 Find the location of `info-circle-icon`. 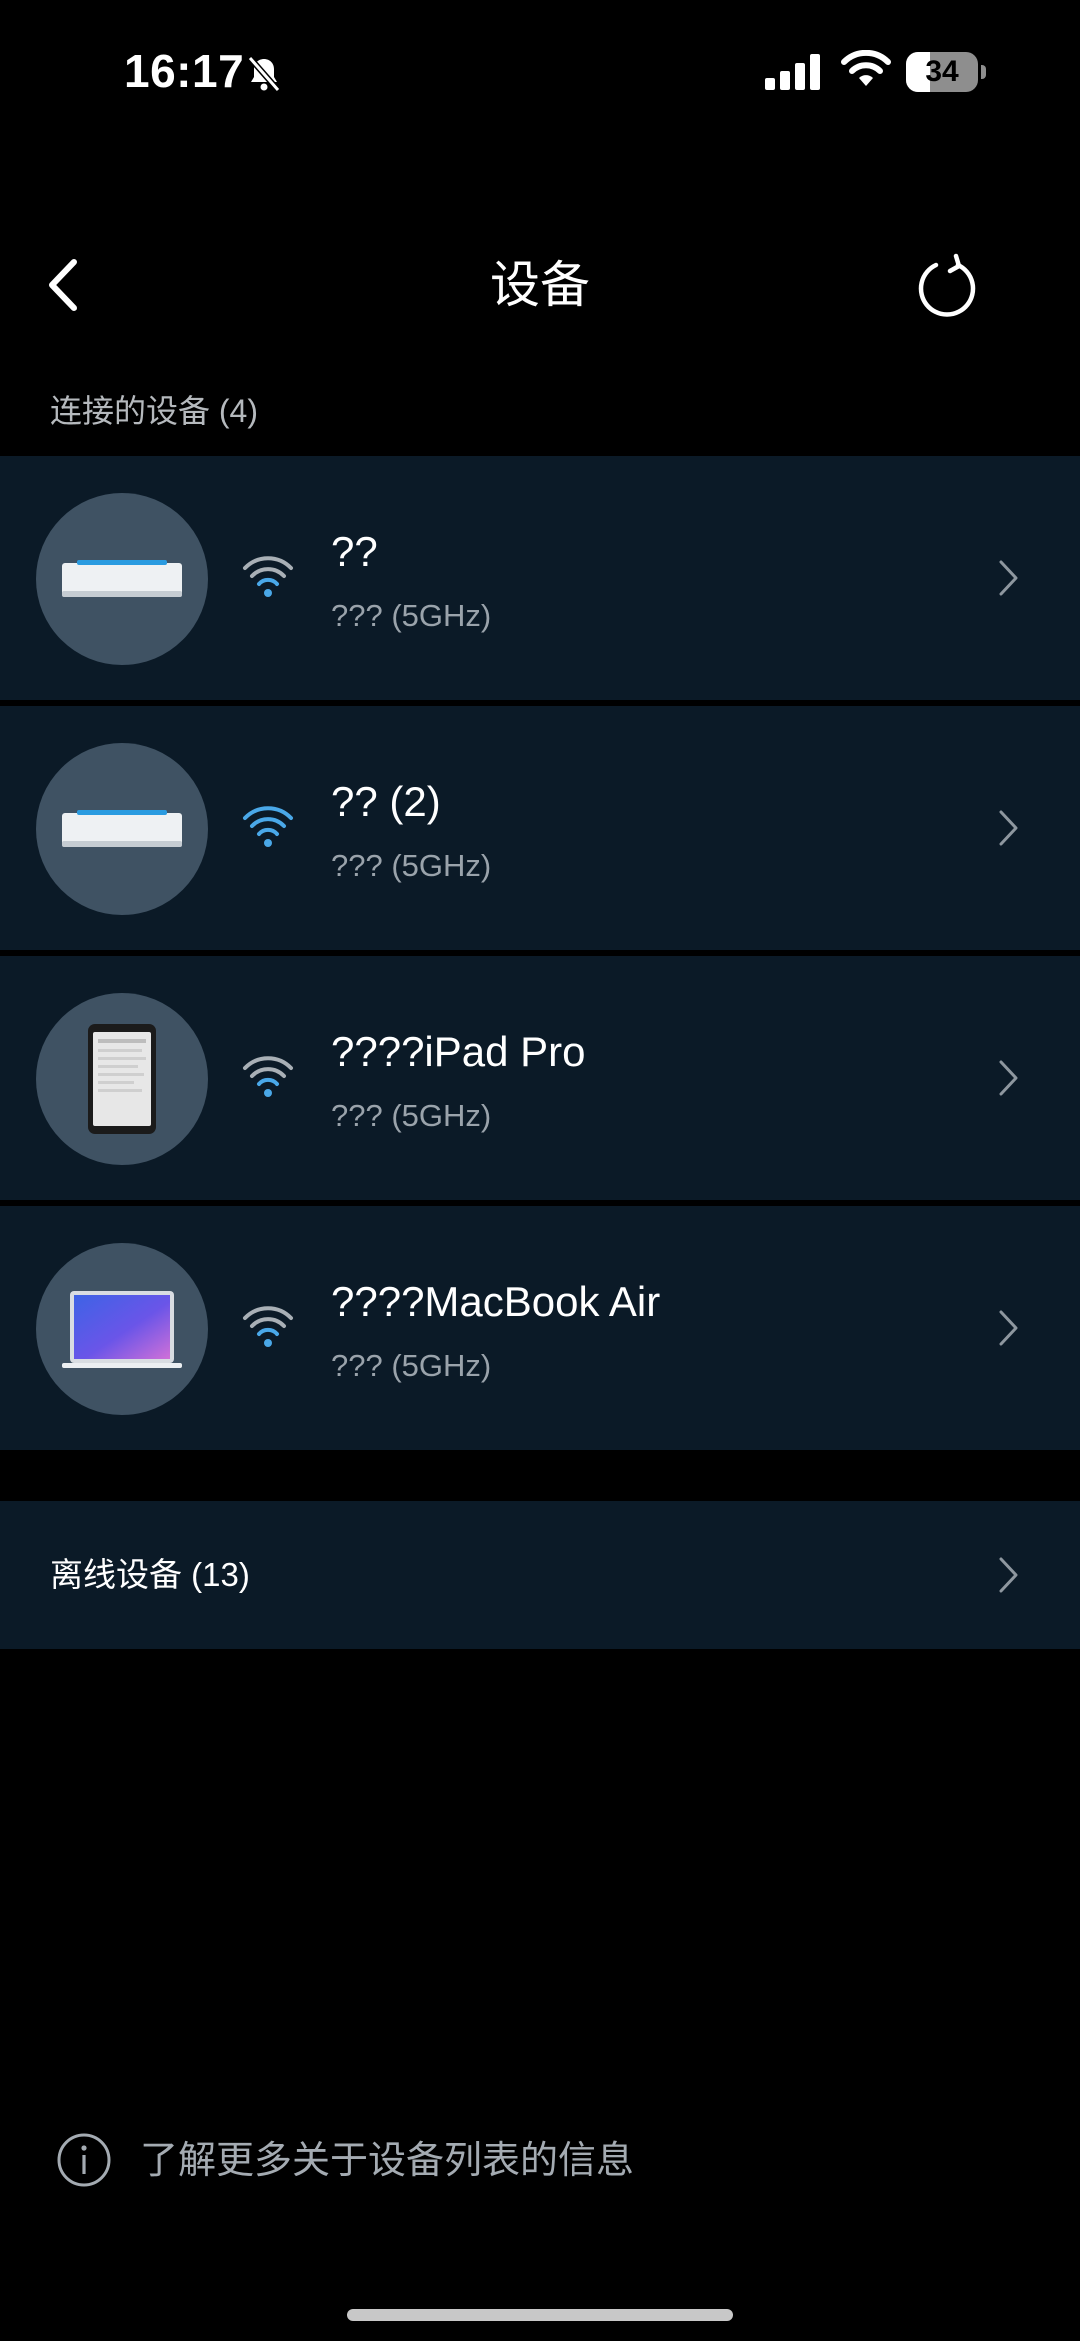

info-circle-icon is located at coordinates (84, 2160).